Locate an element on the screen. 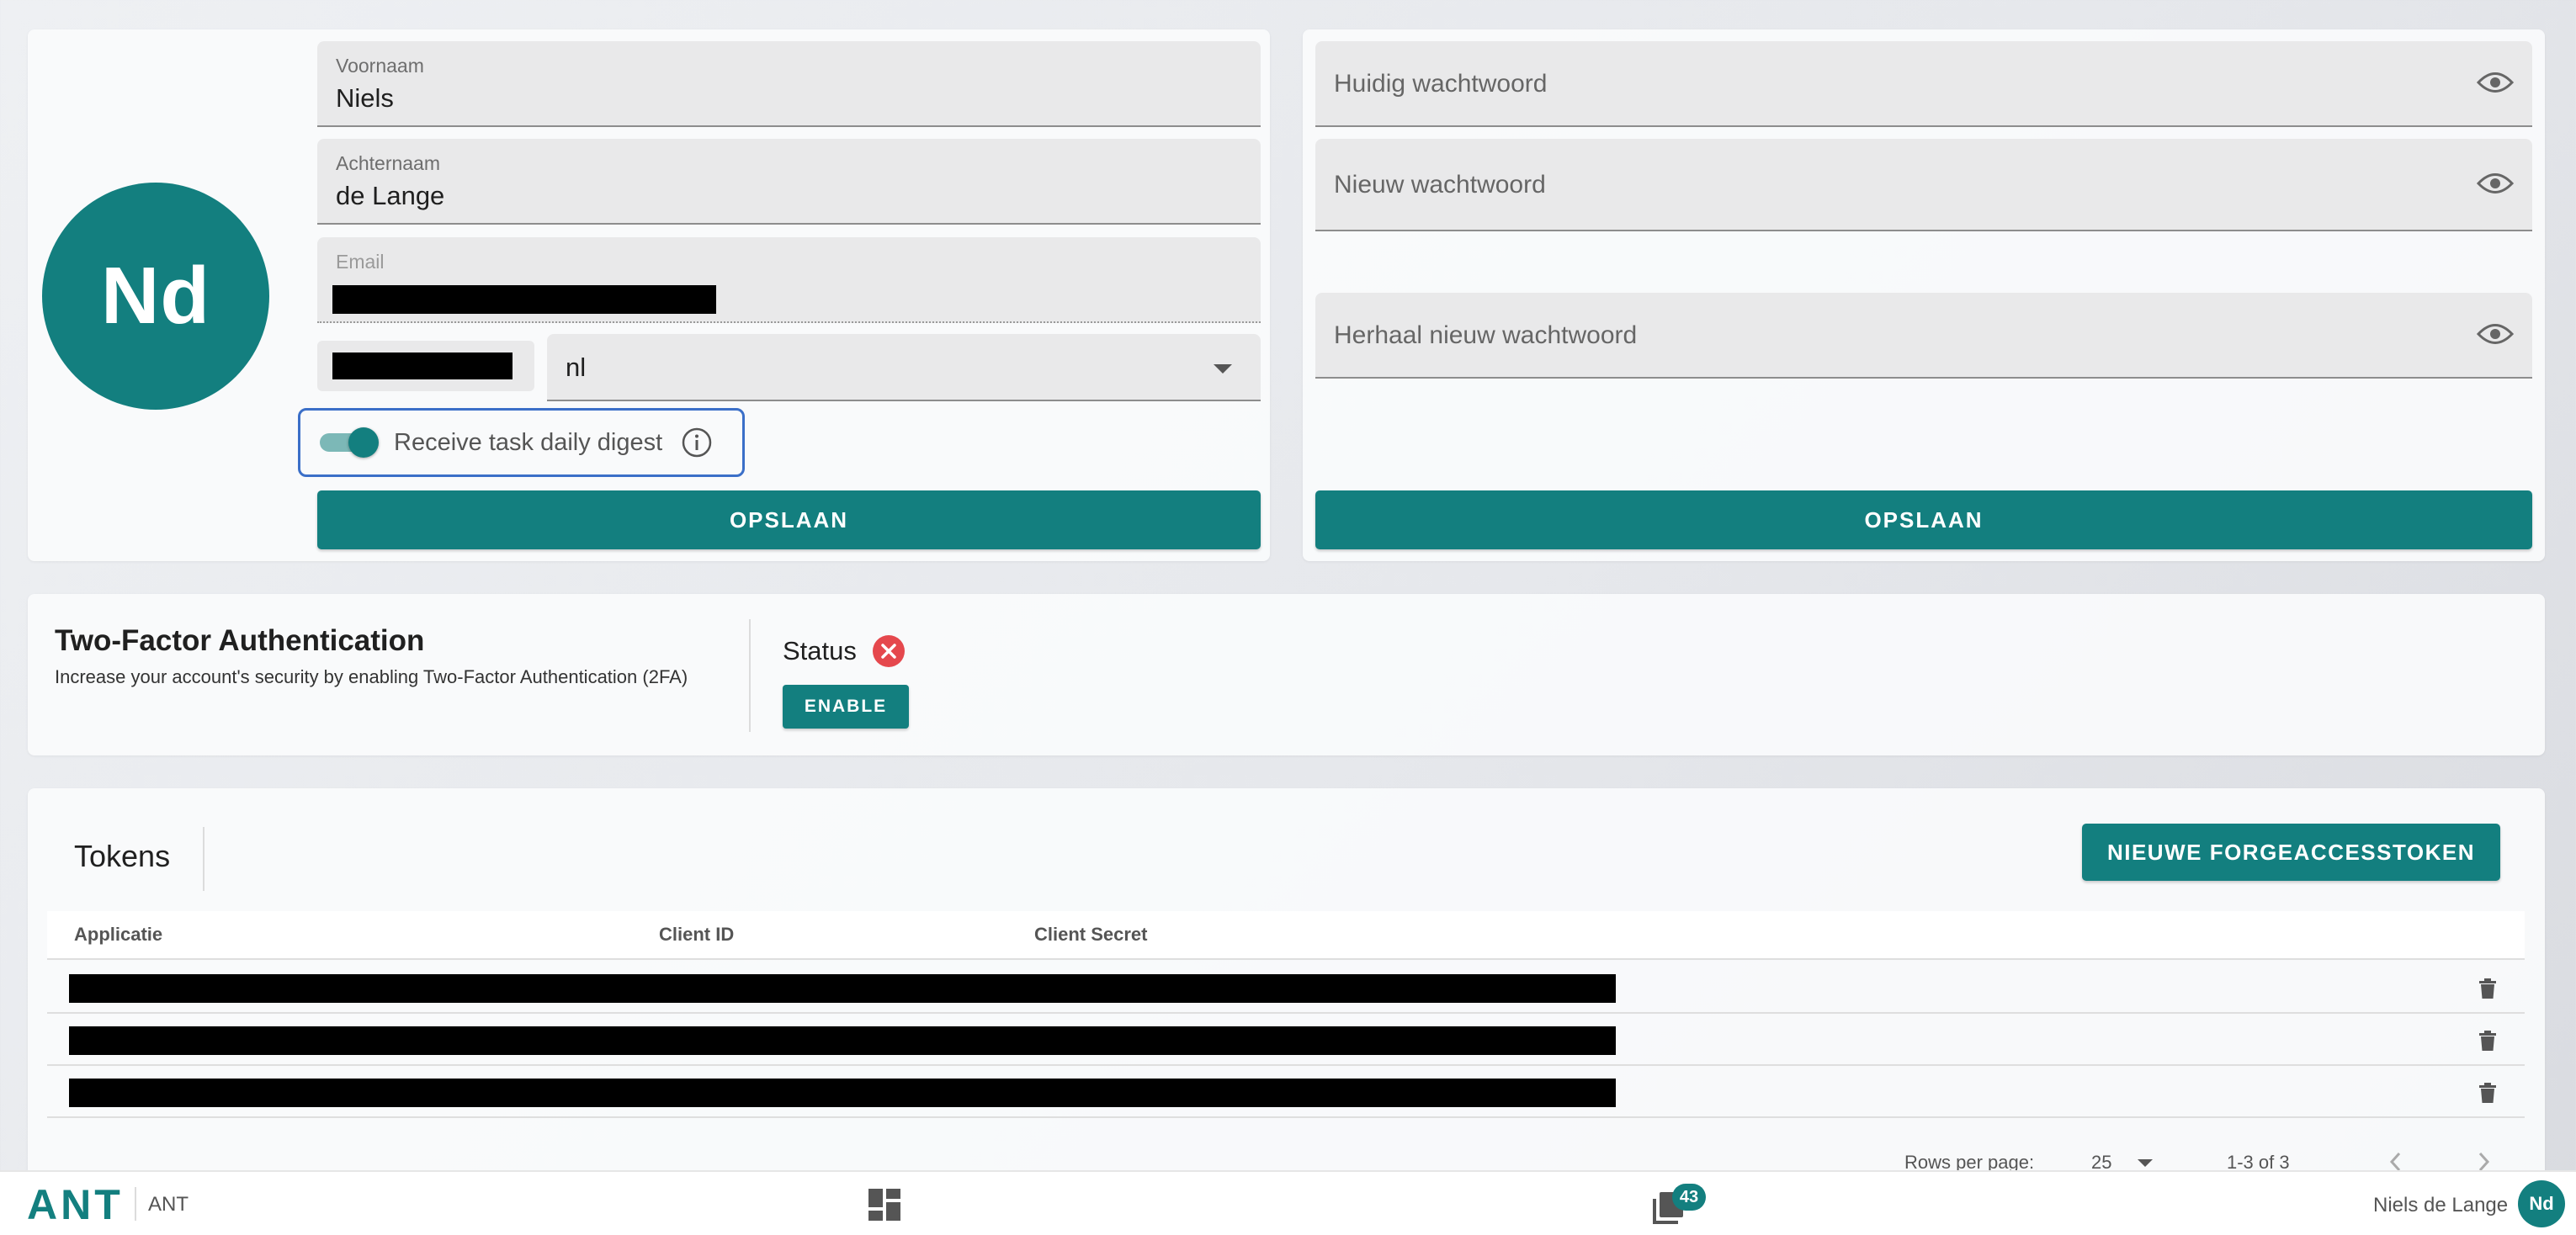 The width and height of the screenshot is (2576, 1235). tokens-table-header is located at coordinates (1286, 935).